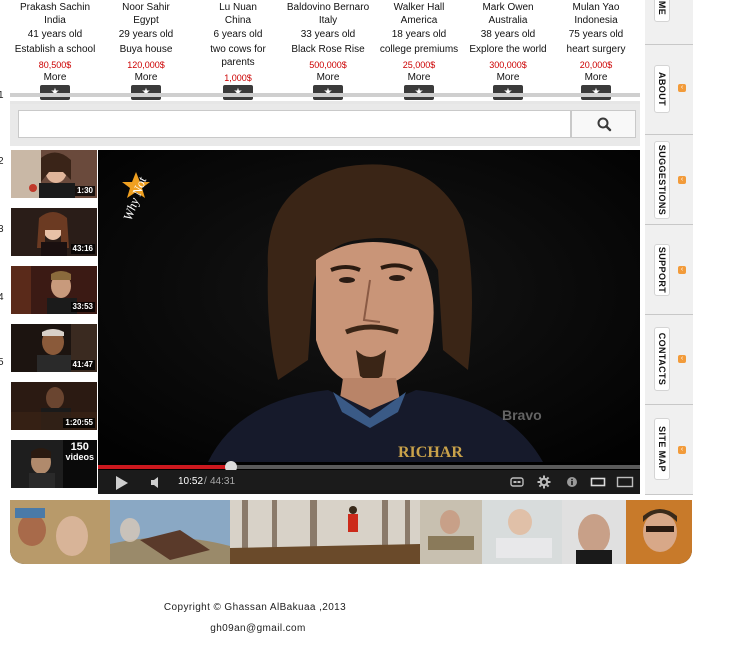 The width and height of the screenshot is (745, 658). I want to click on person-country: Australia, so click(508, 20).